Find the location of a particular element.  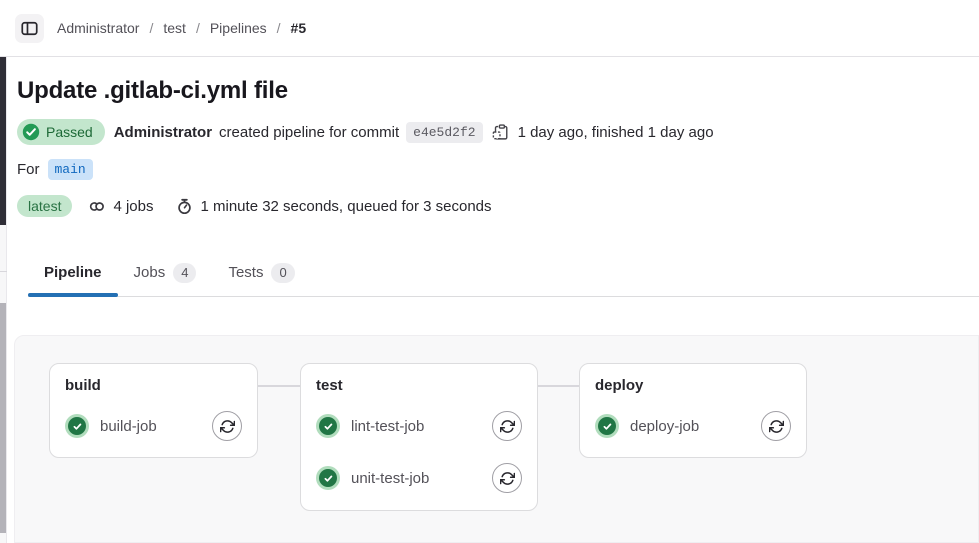

stage-card-deploy: deploy deploy-job is located at coordinates (693, 410).